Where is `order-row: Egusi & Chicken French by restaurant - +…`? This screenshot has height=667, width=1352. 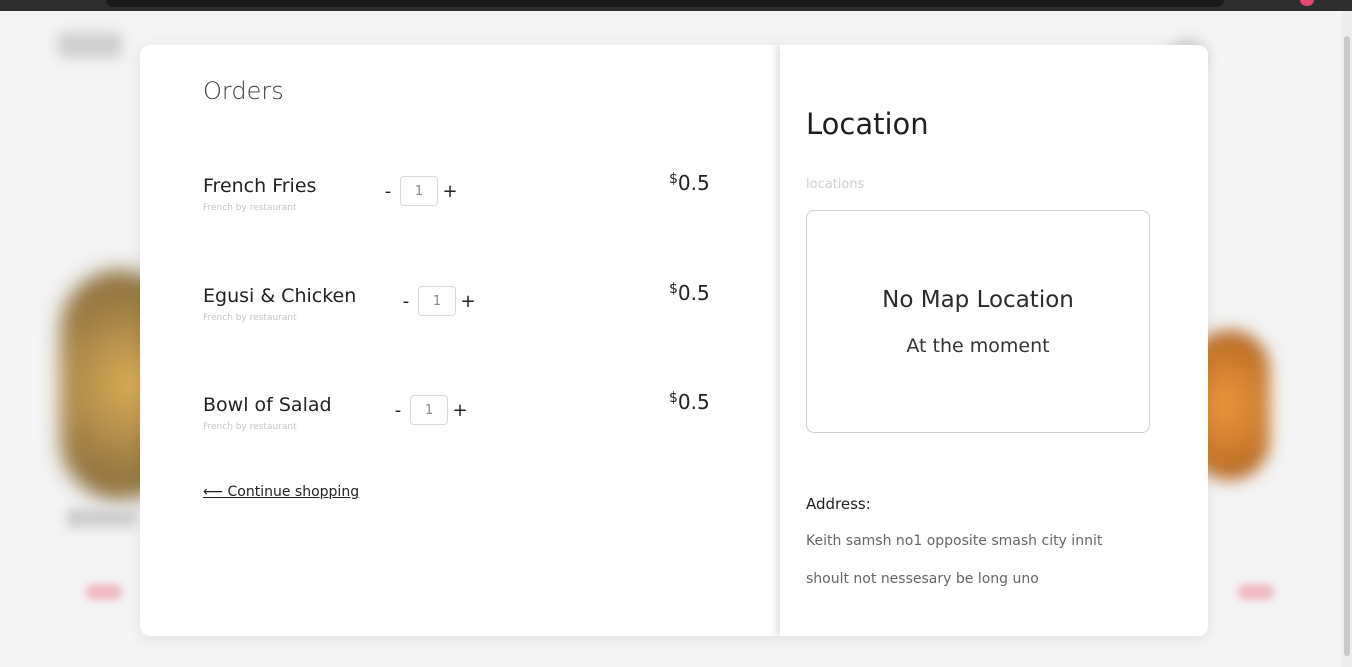
order-row: Egusi & Chicken French by restaurant - +… is located at coordinates (463, 305).